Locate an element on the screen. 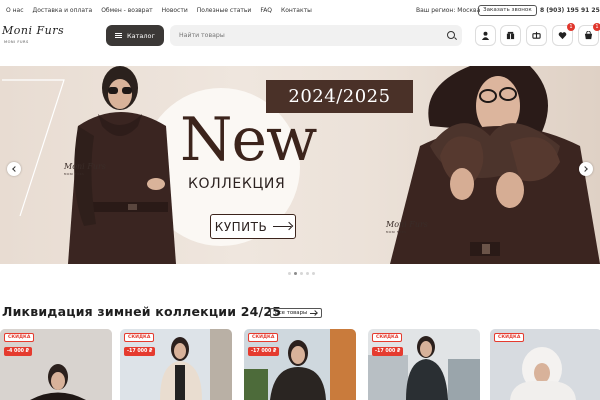  section-title: Ликвидация зимней коллекции 24/25 is located at coordinates (142, 311).